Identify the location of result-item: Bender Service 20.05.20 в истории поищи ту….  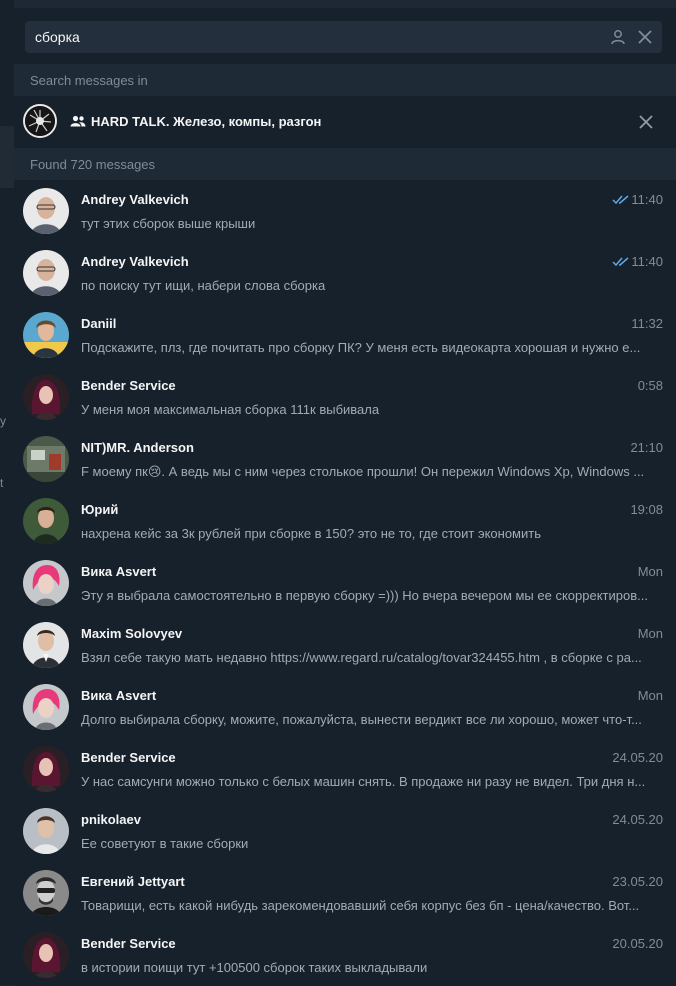
(345, 955).